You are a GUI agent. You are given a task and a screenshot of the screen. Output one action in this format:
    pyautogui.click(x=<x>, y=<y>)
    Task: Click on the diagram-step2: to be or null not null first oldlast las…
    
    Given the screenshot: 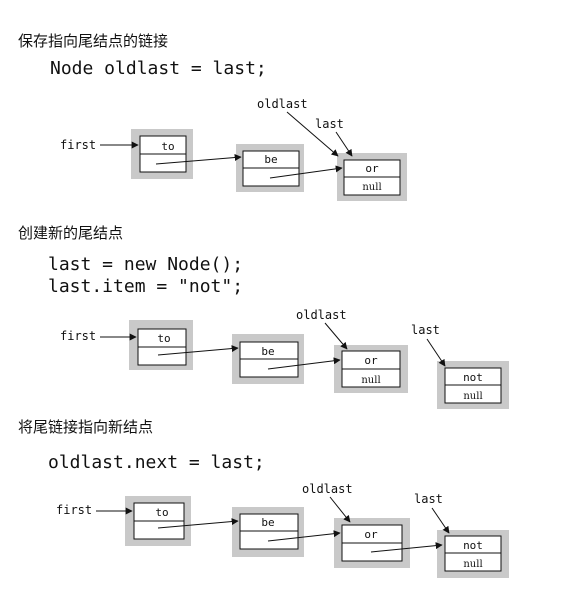 What is the action you would take?
    pyautogui.click(x=284, y=358)
    